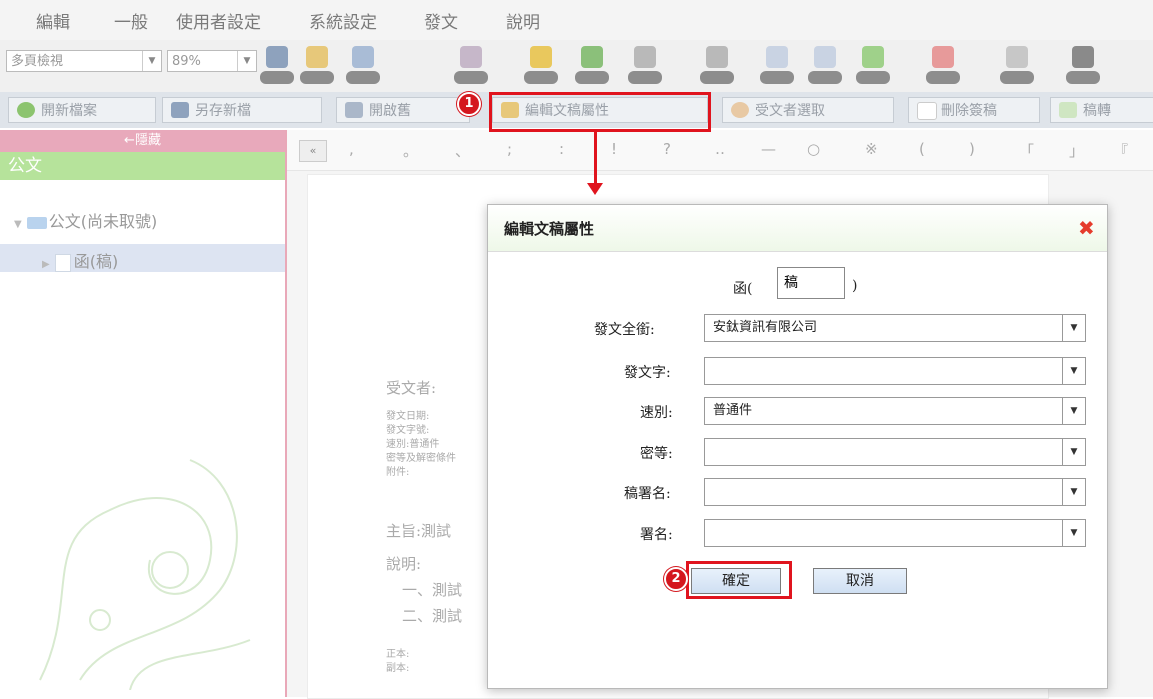 This screenshot has height=699, width=1153. I want to click on insert-row-tool-button, so click(645, 67).